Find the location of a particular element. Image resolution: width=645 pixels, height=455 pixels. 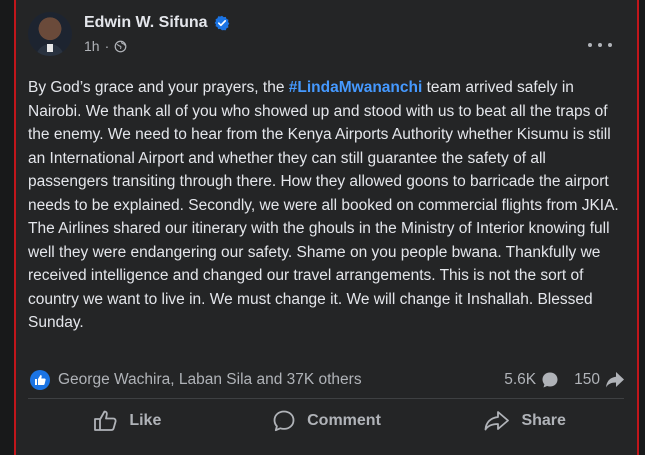

post-meta: 1h · is located at coordinates (105, 46).